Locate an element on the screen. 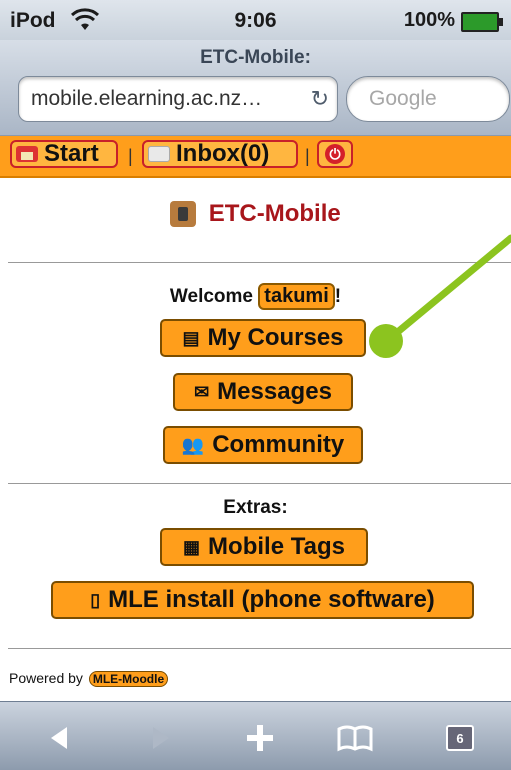 The height and width of the screenshot is (770, 511). page-title: ETC-Mobile: is located at coordinates (255, 57).